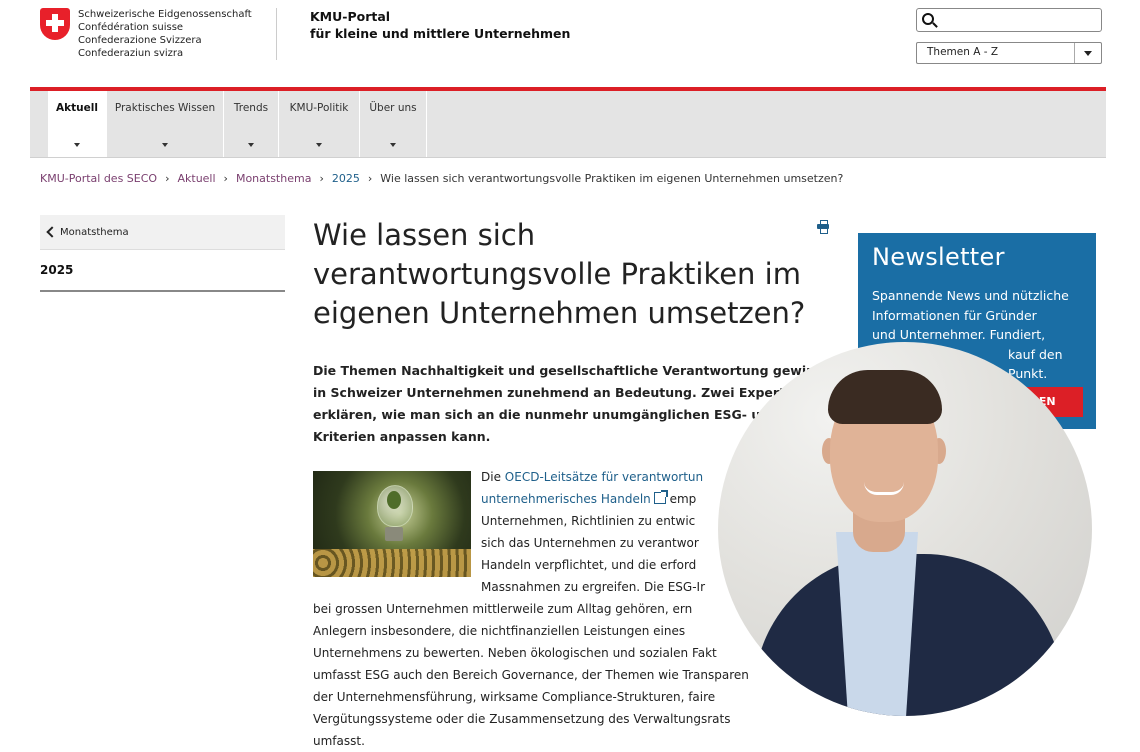  What do you see at coordinates (251, 124) in the screenshot?
I see `tab-trends: Trends` at bounding box center [251, 124].